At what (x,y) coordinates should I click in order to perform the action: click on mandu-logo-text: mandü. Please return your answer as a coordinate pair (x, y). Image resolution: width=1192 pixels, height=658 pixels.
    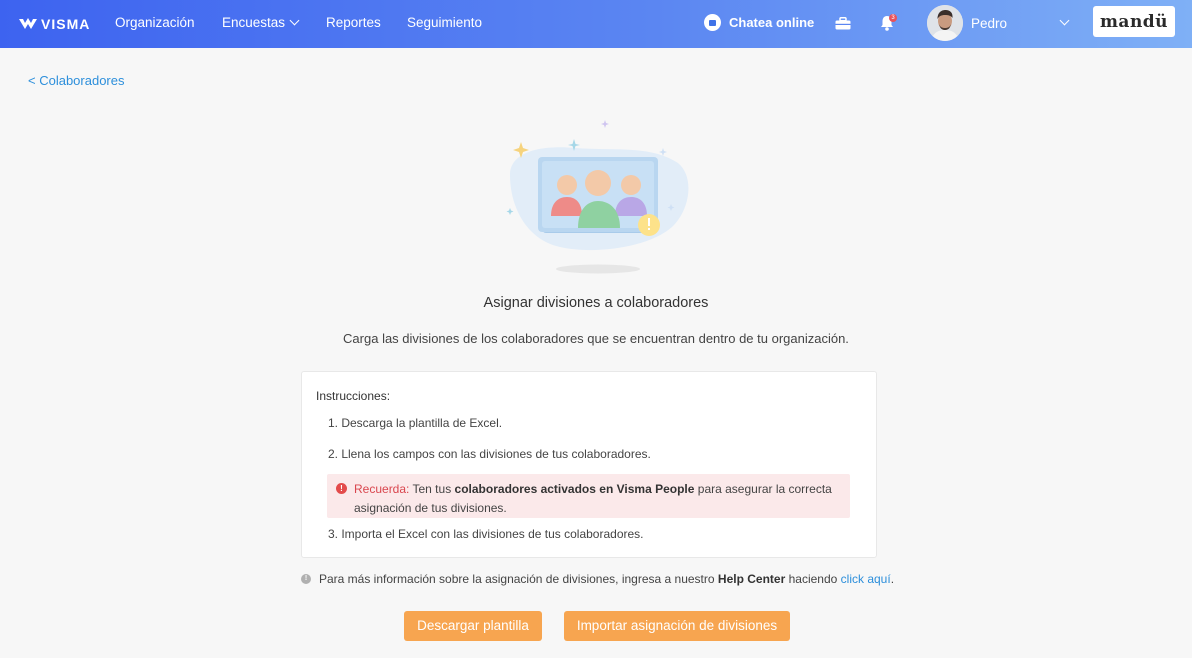
    Looking at the image, I should click on (1134, 21).